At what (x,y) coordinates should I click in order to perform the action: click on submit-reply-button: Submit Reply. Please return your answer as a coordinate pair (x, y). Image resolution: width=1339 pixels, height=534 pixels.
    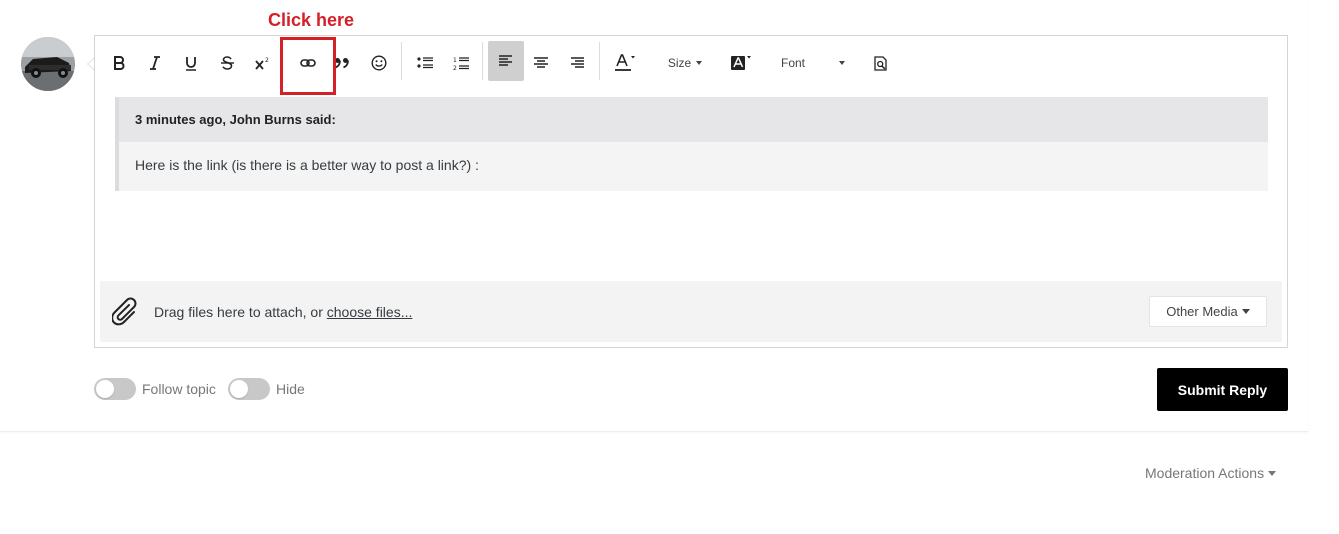
    Looking at the image, I should click on (1222, 389).